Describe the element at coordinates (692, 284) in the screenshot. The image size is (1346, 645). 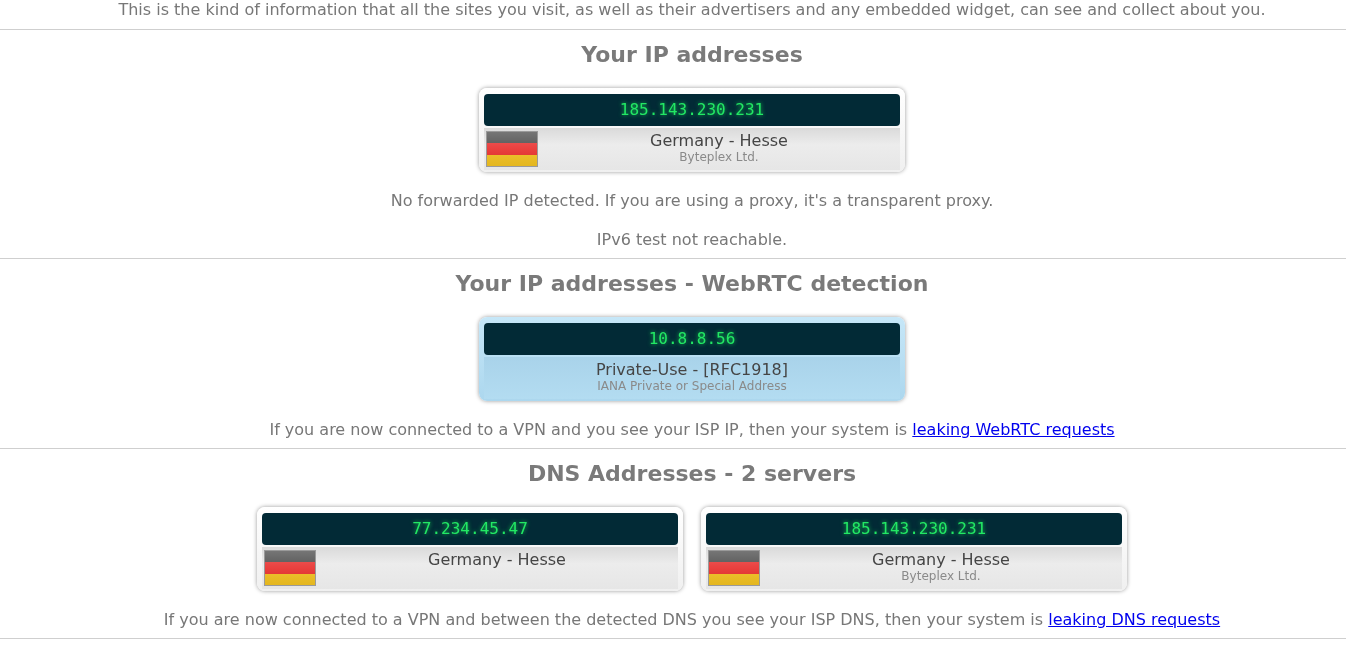
I see `section-heading: Your IP addresses - WebRTC detection` at that location.